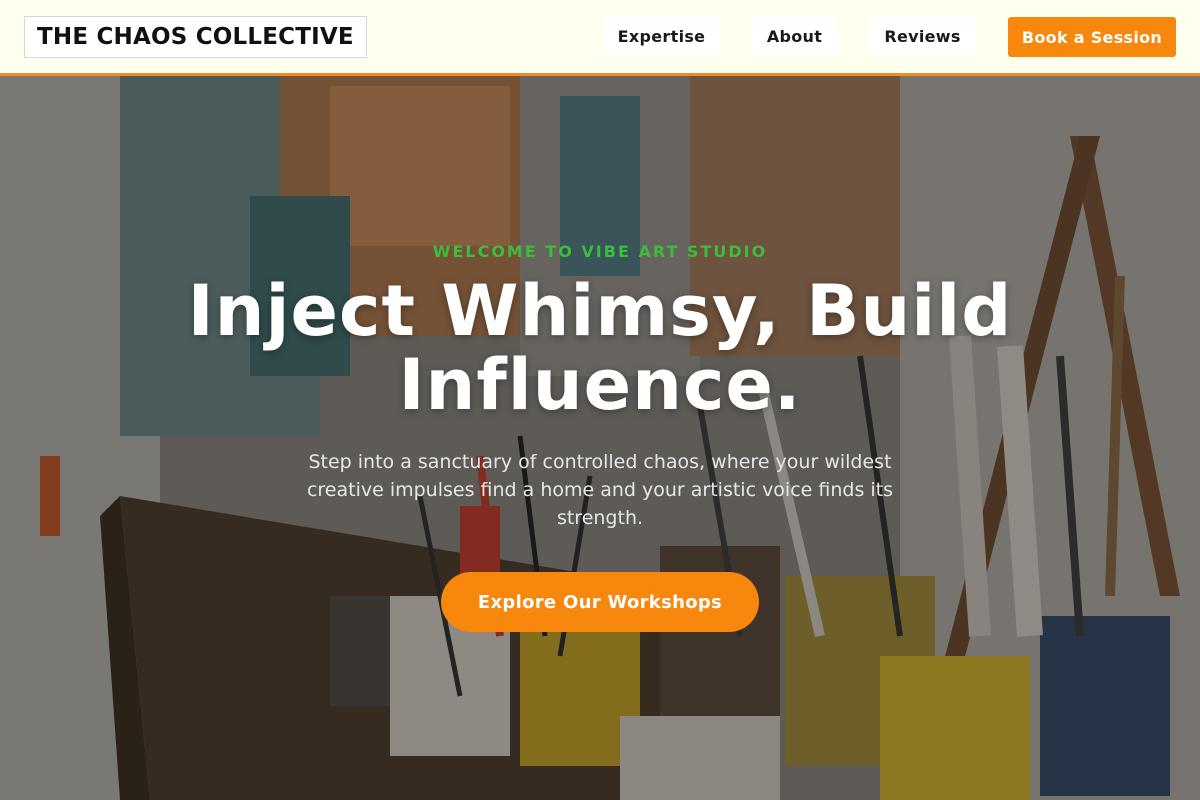 This screenshot has height=800, width=1200. What do you see at coordinates (661, 36) in the screenshot?
I see `nav-link-expertise: Expertise` at bounding box center [661, 36].